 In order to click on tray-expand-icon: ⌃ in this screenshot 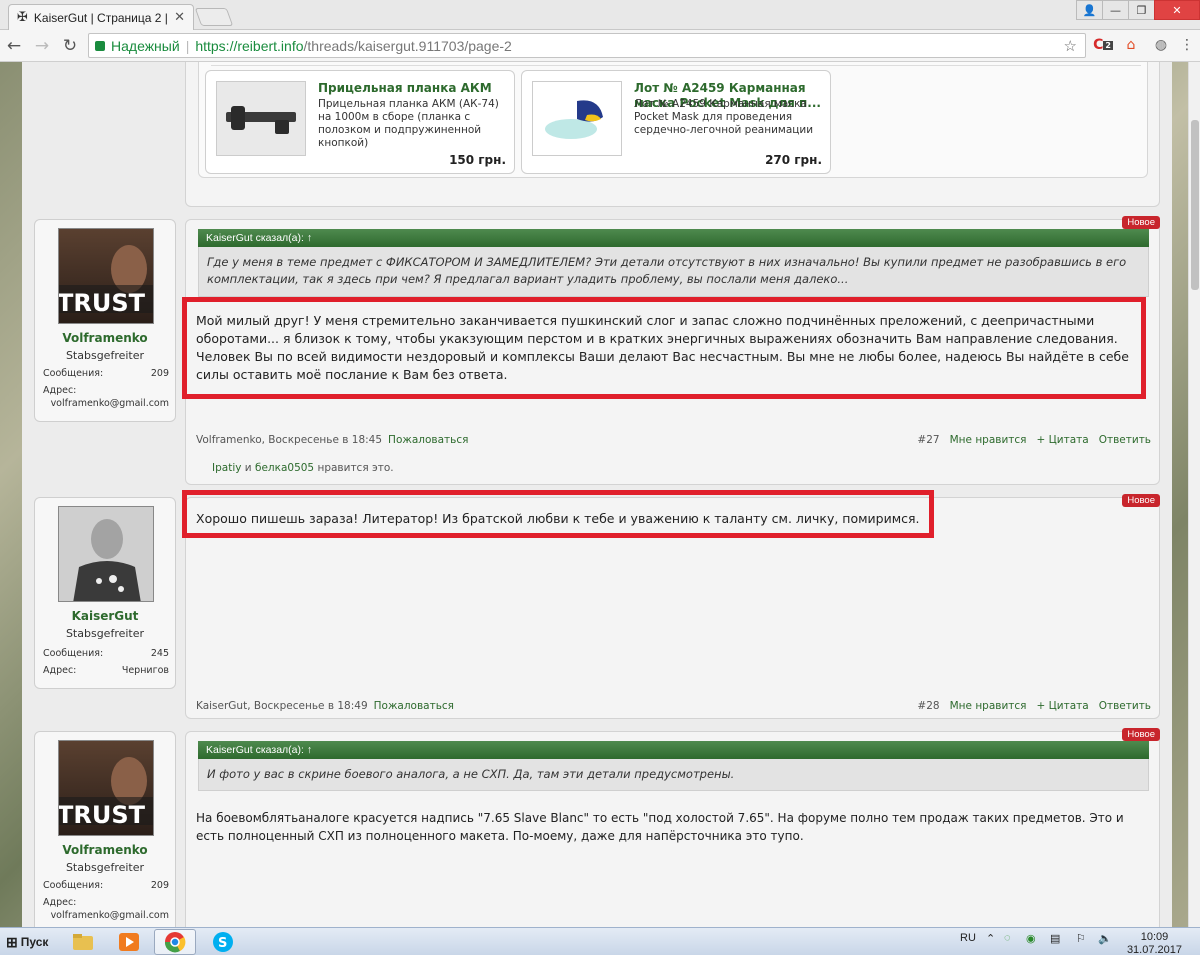, I will do `click(990, 938)`.